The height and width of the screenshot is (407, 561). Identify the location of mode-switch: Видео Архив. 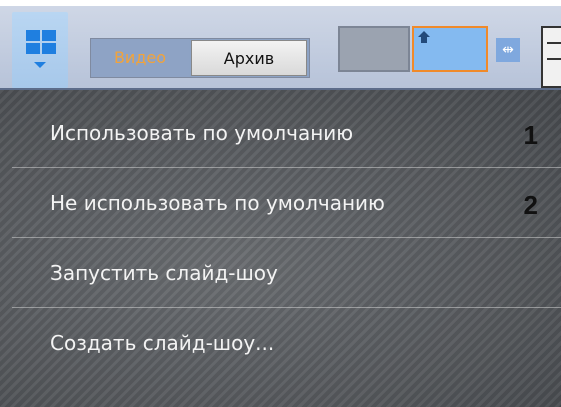
(200, 58).